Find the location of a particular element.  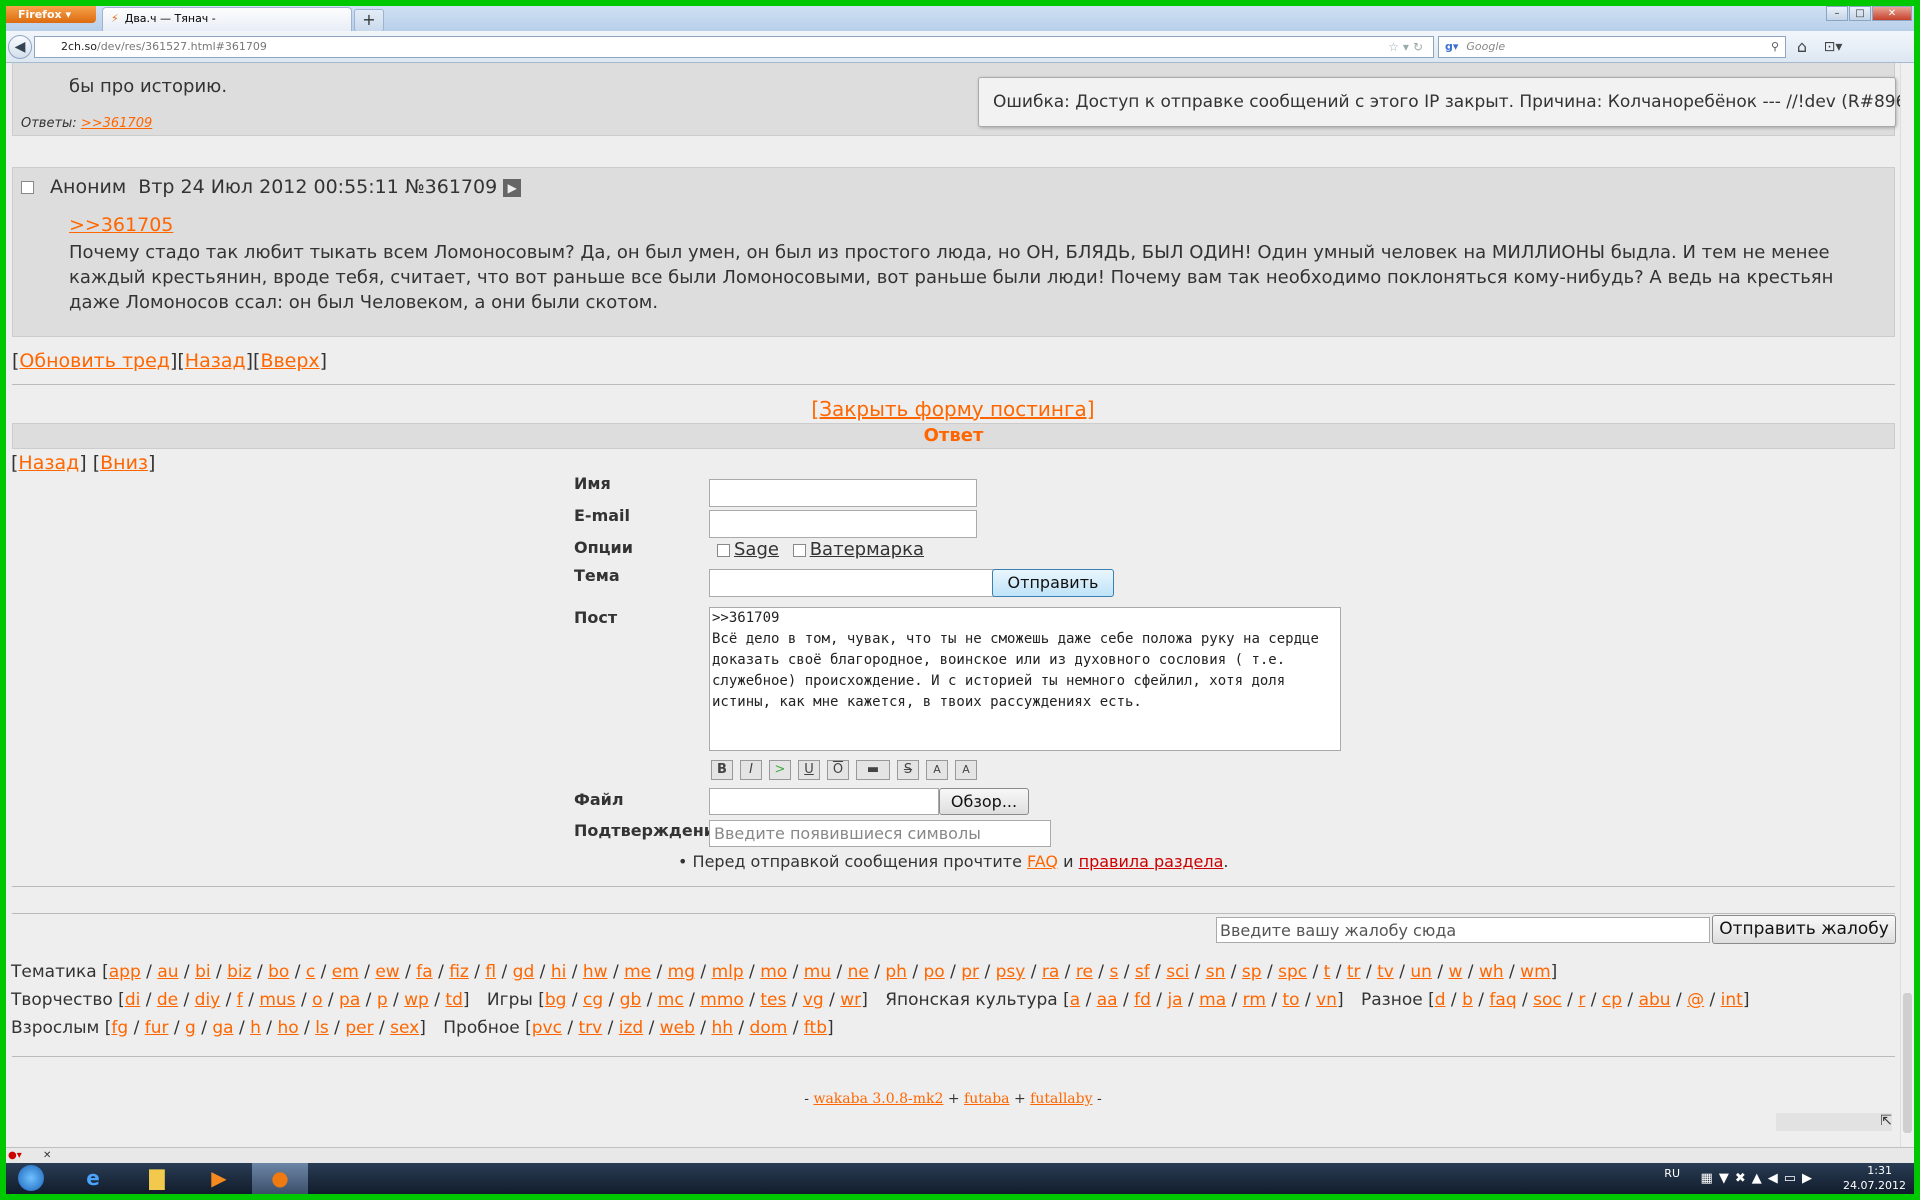

board-link-wm: wm is located at coordinates (1535, 972).